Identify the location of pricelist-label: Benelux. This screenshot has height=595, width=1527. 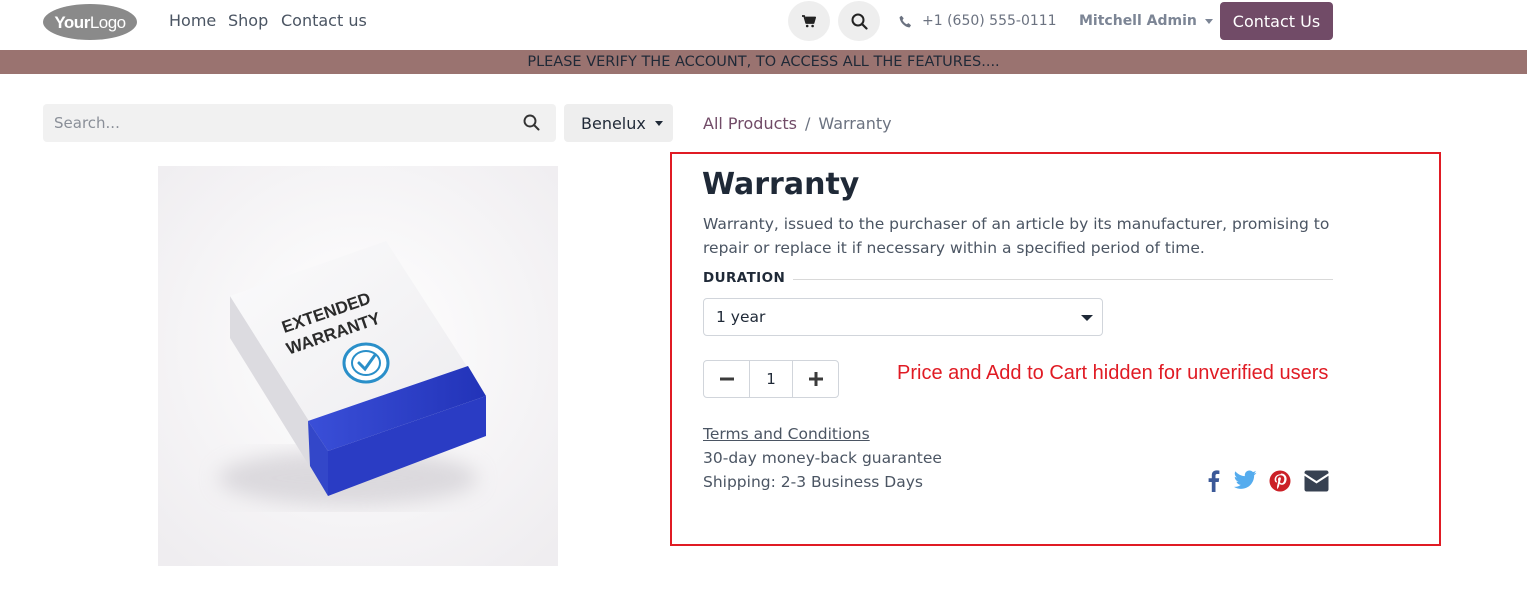
(613, 123).